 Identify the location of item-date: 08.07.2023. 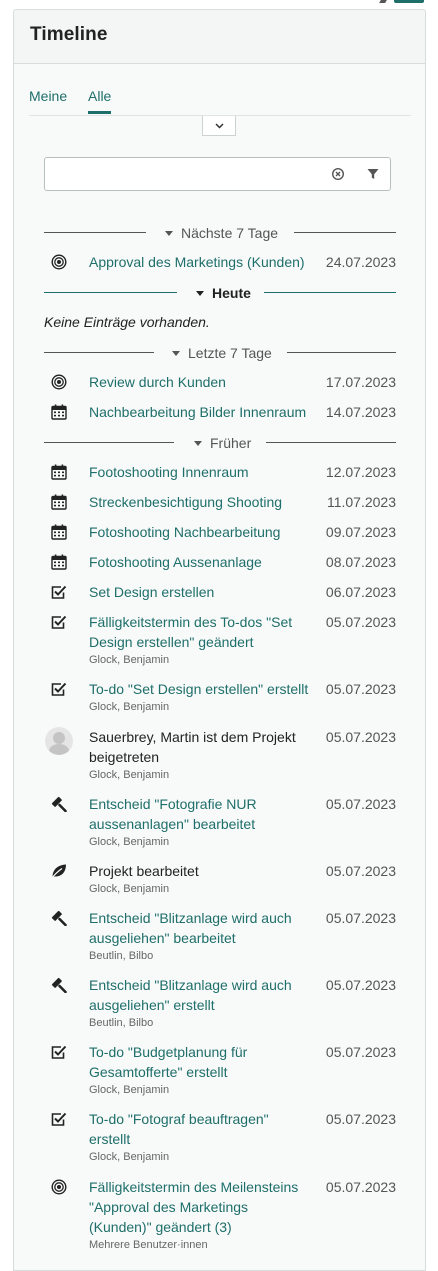
(360, 562).